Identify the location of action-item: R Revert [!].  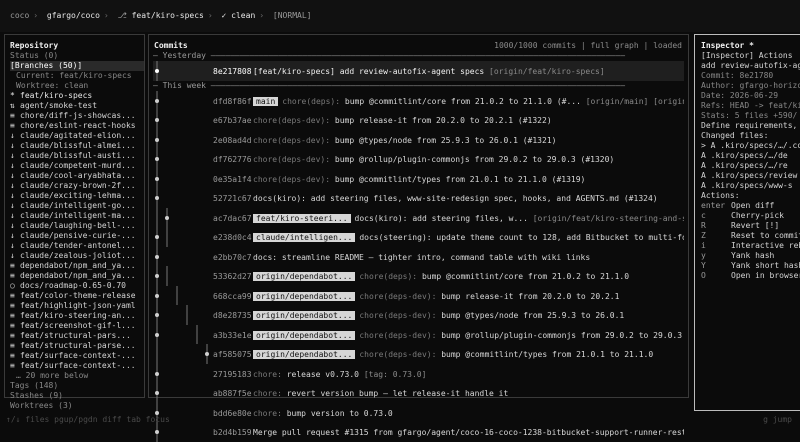
(750, 226).